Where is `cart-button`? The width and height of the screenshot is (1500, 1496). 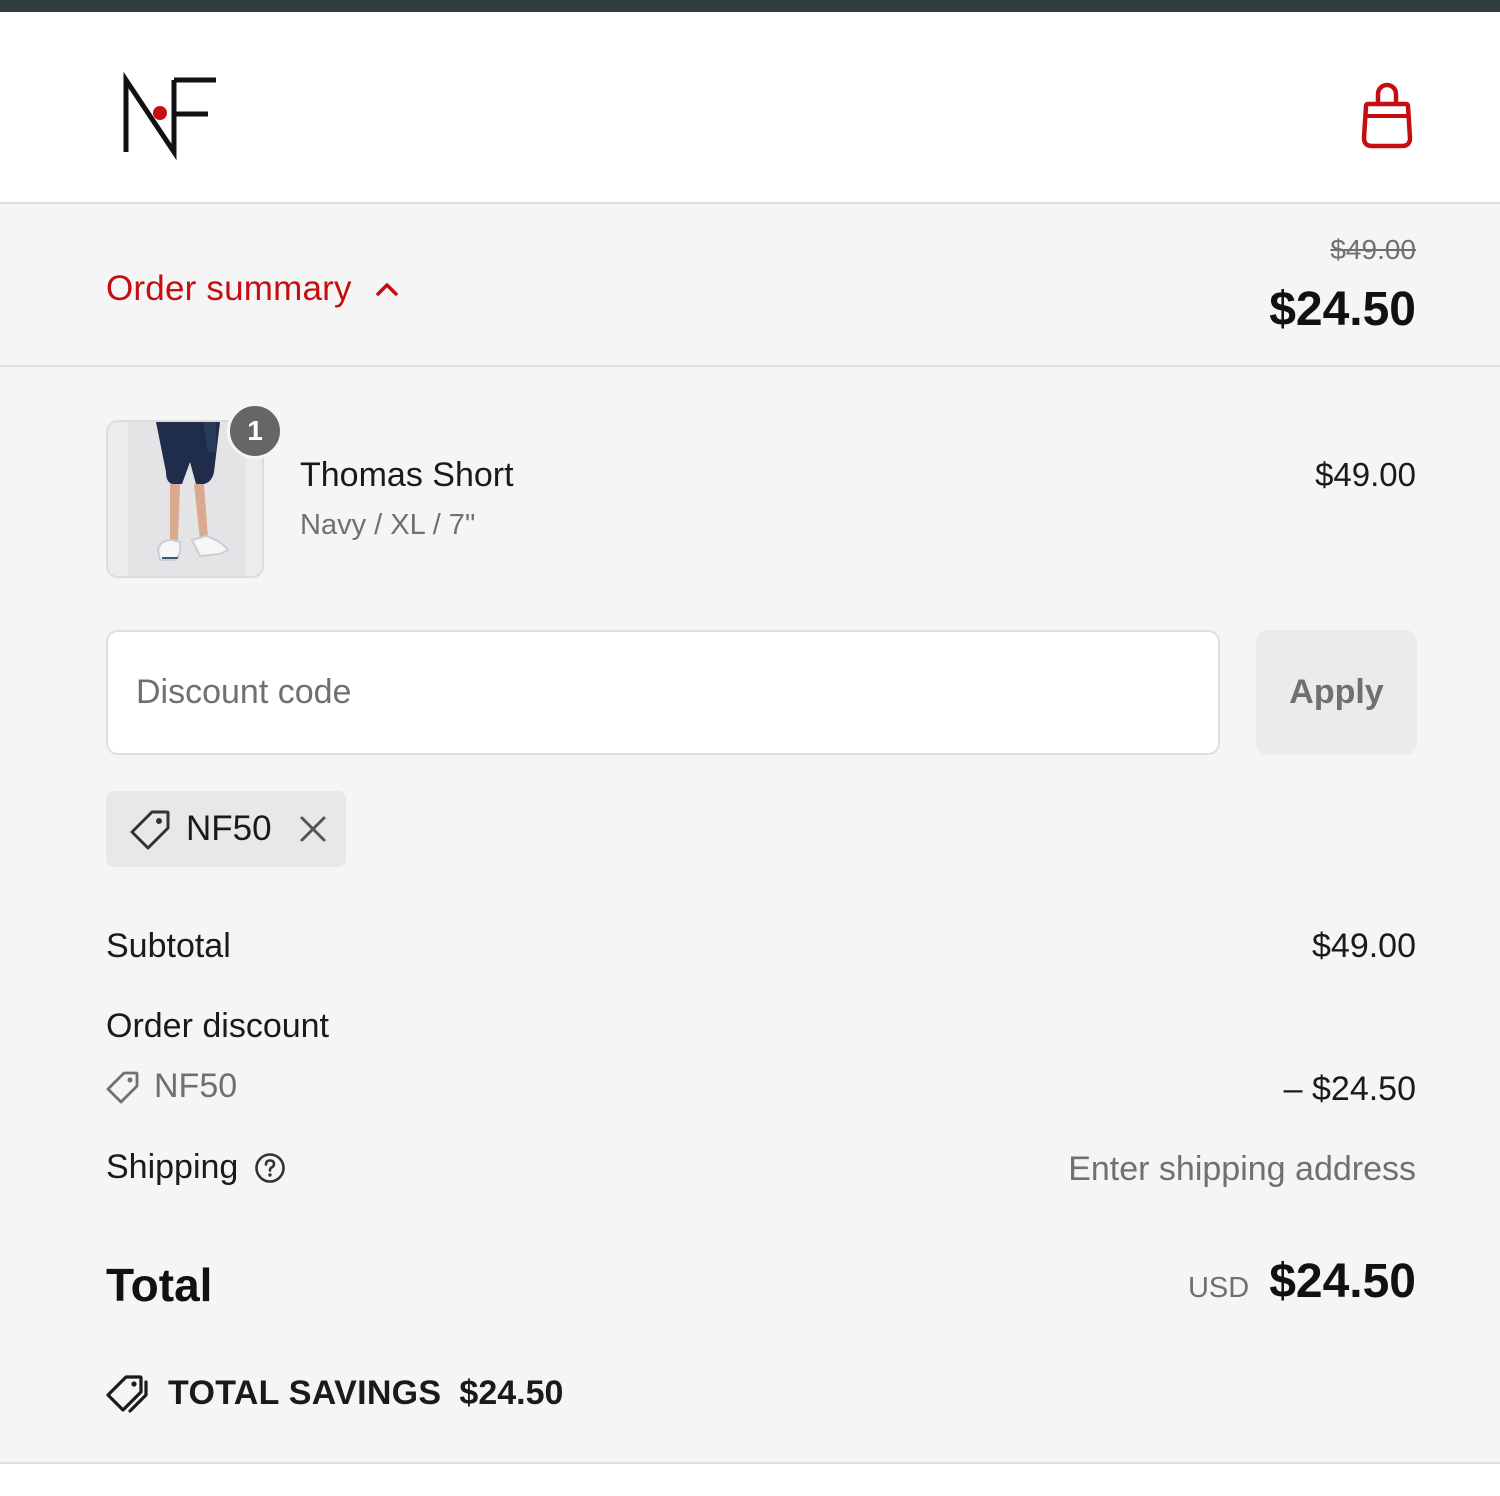
cart-button is located at coordinates (1387, 115).